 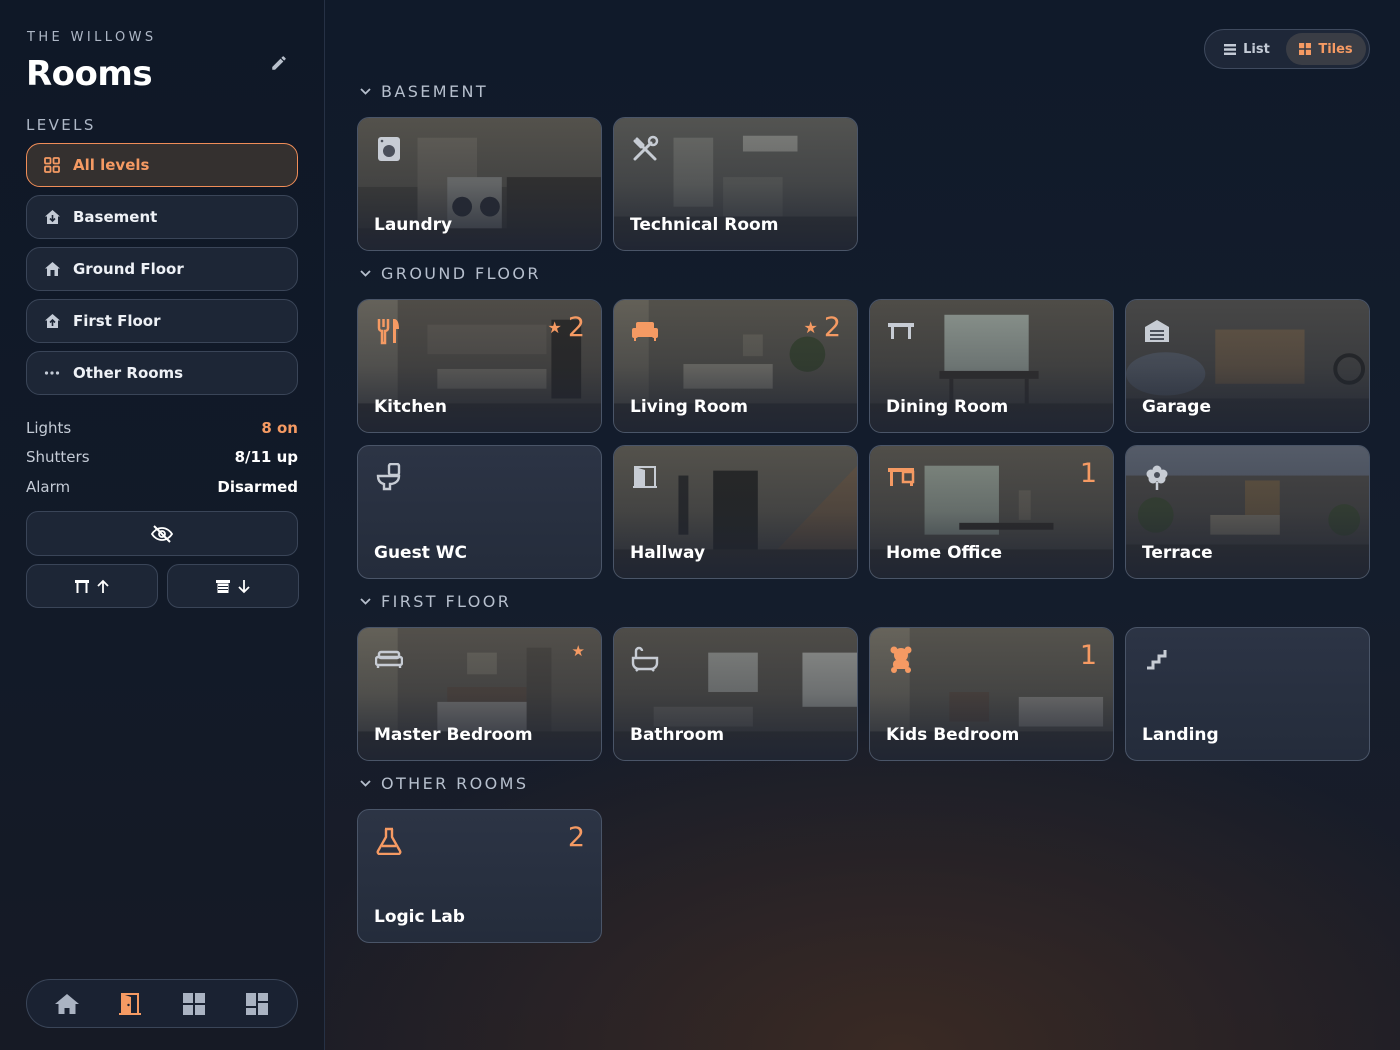 What do you see at coordinates (128, 373) in the screenshot?
I see `level-label: Other Rooms` at bounding box center [128, 373].